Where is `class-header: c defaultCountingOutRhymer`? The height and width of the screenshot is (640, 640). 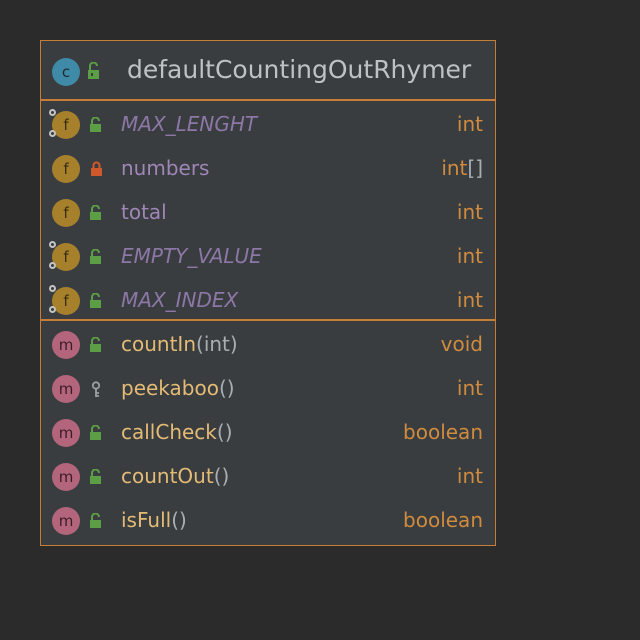
class-header: c defaultCountingOutRhymer is located at coordinates (268, 71).